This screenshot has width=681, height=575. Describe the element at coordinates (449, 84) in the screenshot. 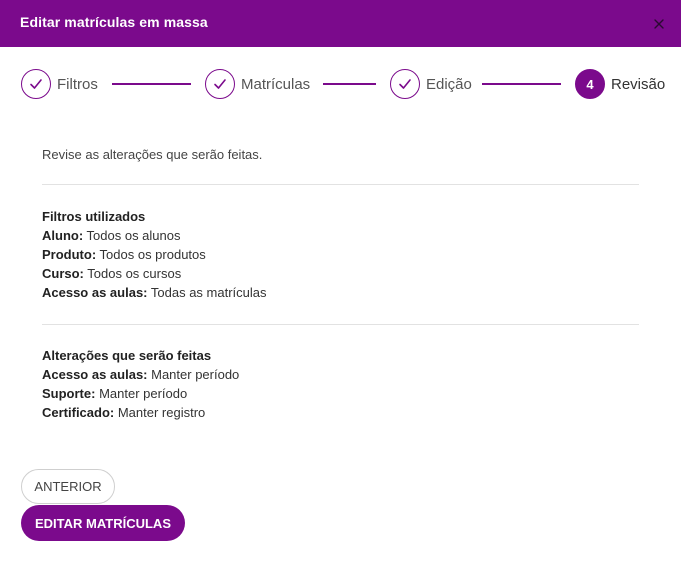

I see `step-edicao-label: Edição` at that location.